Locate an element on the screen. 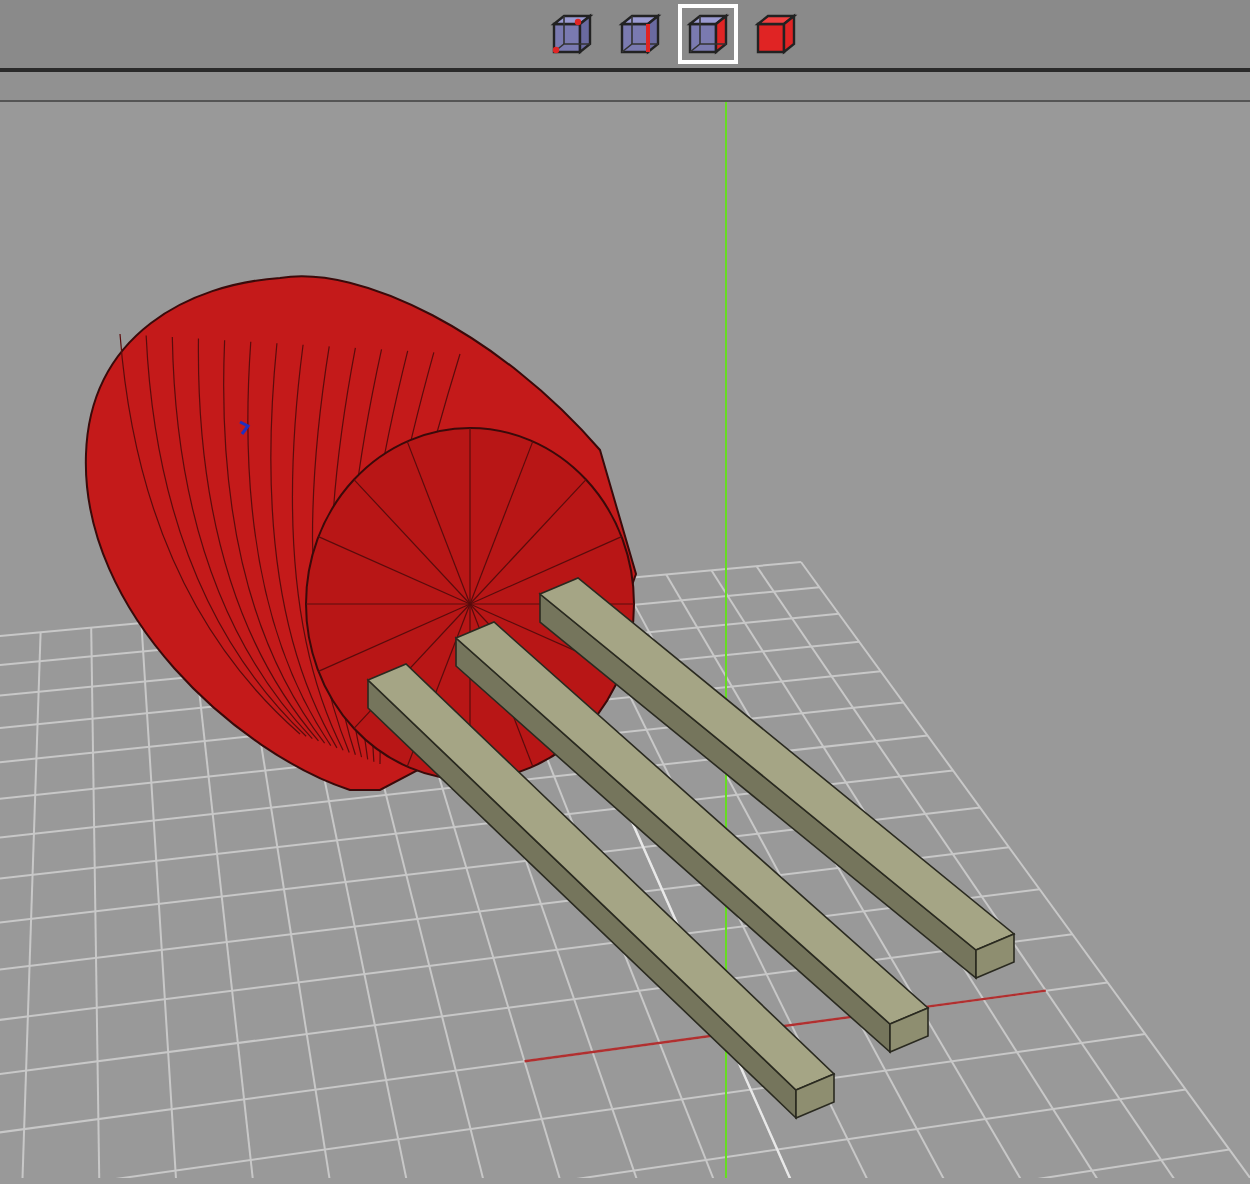 Image resolution: width=1250 pixels, height=1184 pixels. marker-icon is located at coordinates (245, 427).